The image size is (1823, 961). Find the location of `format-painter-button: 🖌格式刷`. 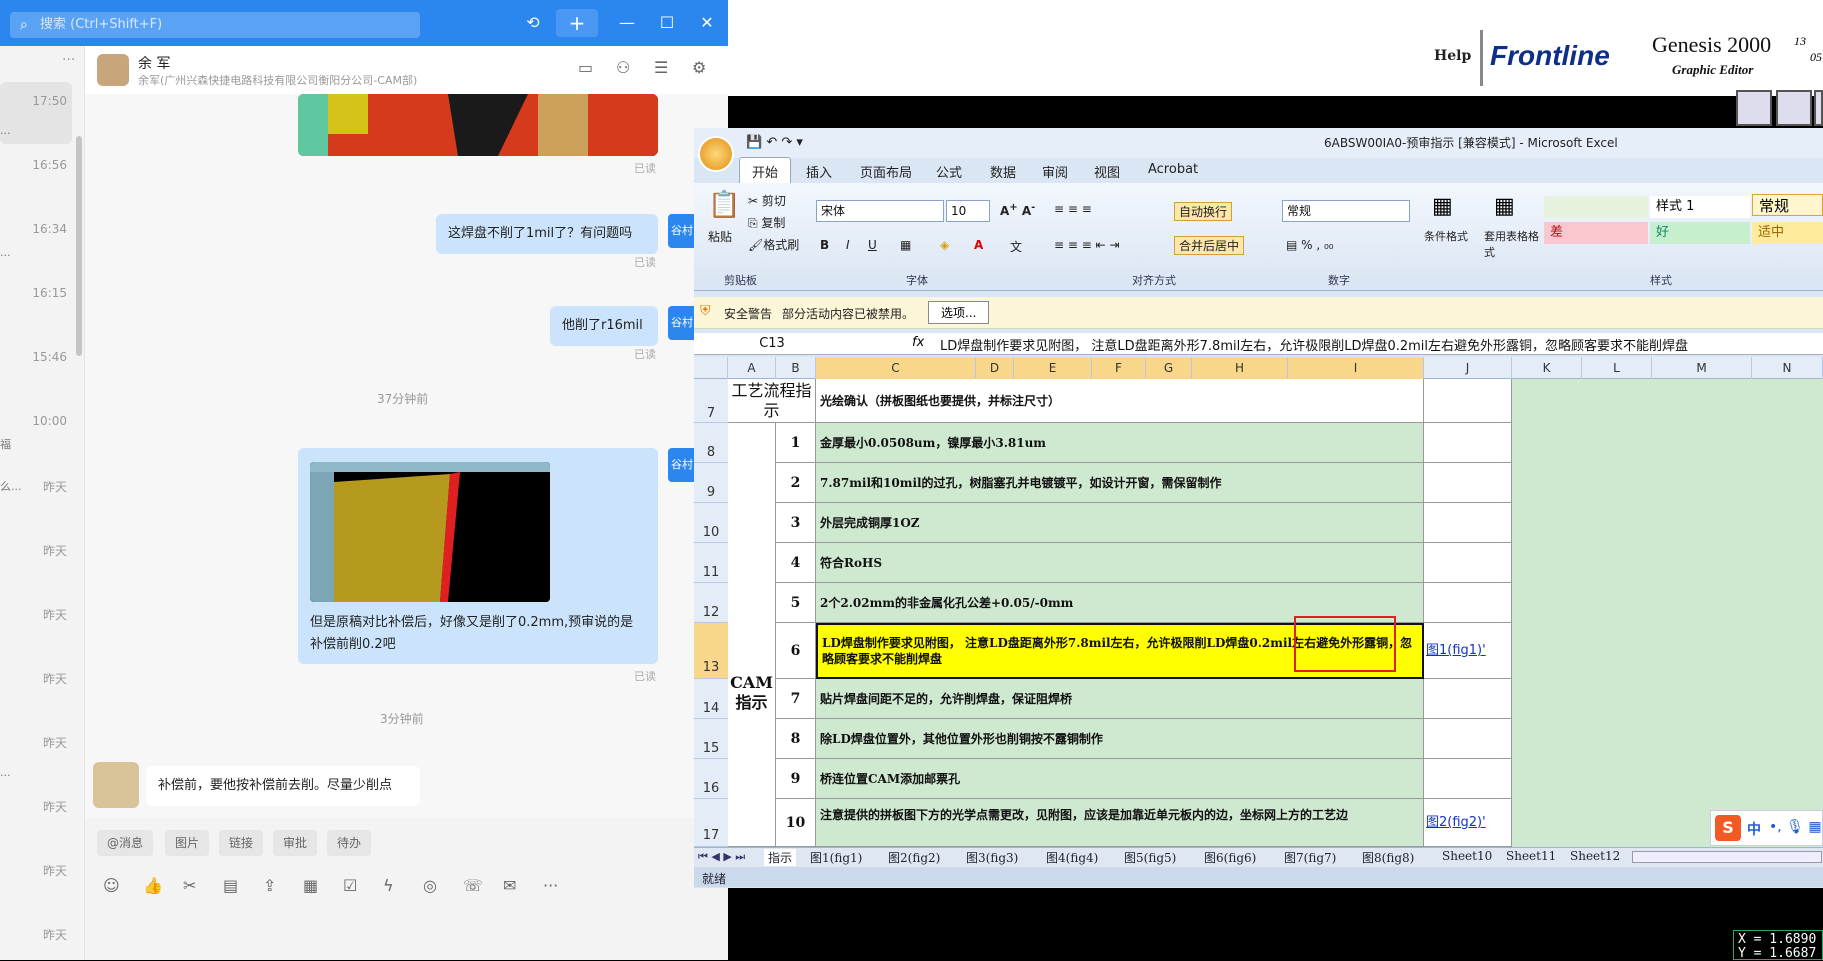

format-painter-button: 🖌格式刷 is located at coordinates (773, 244).